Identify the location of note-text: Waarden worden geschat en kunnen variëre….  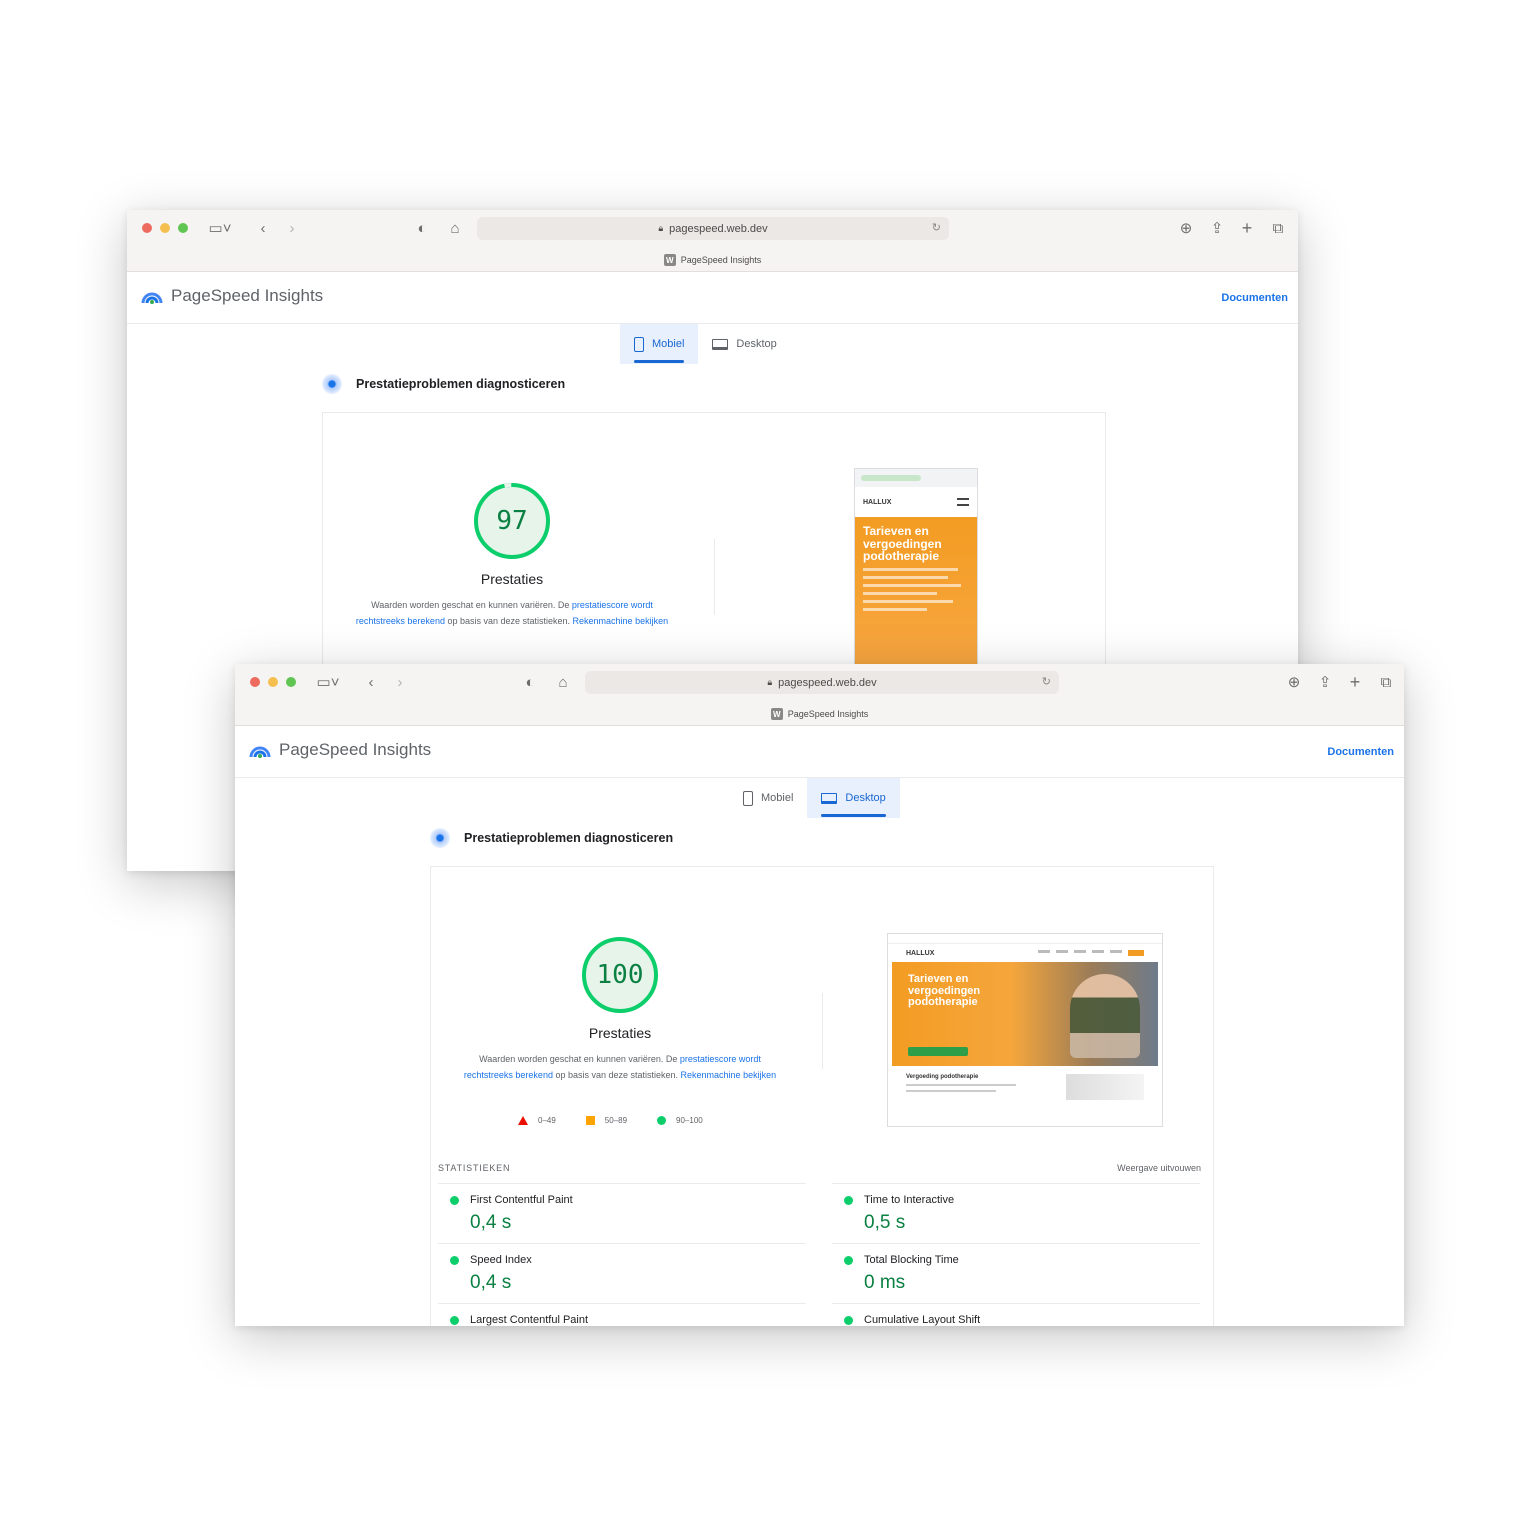
(579, 1059).